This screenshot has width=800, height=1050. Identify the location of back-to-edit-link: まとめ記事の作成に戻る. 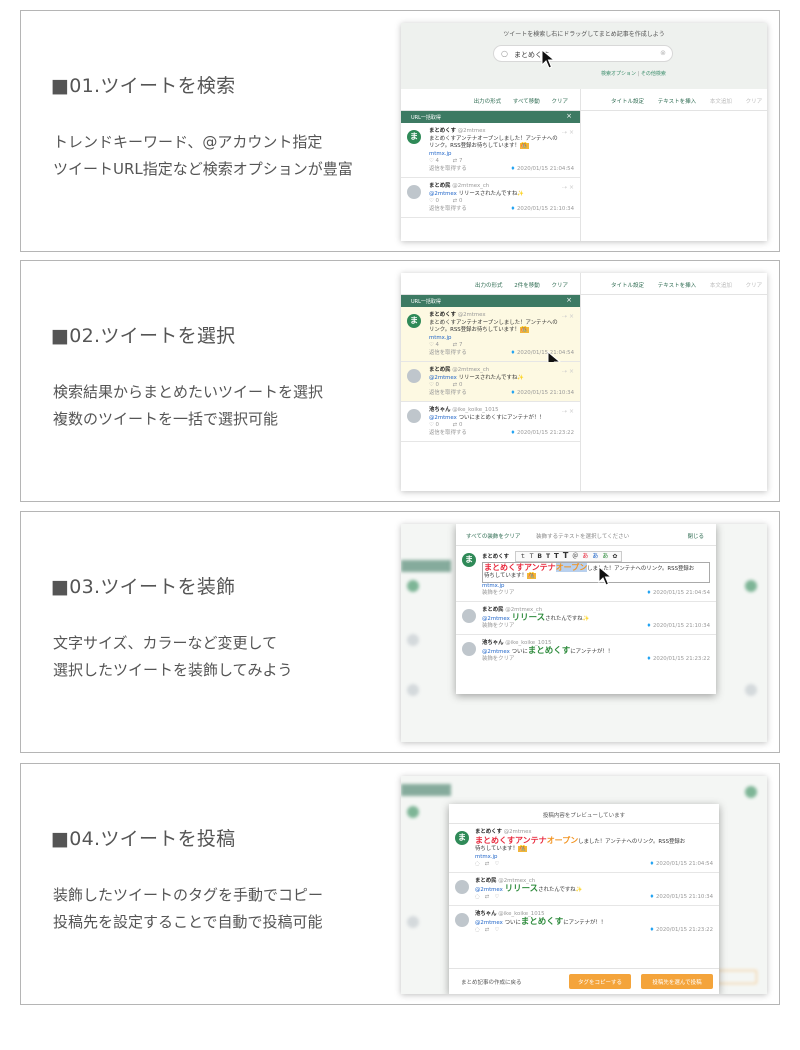
(491, 982).